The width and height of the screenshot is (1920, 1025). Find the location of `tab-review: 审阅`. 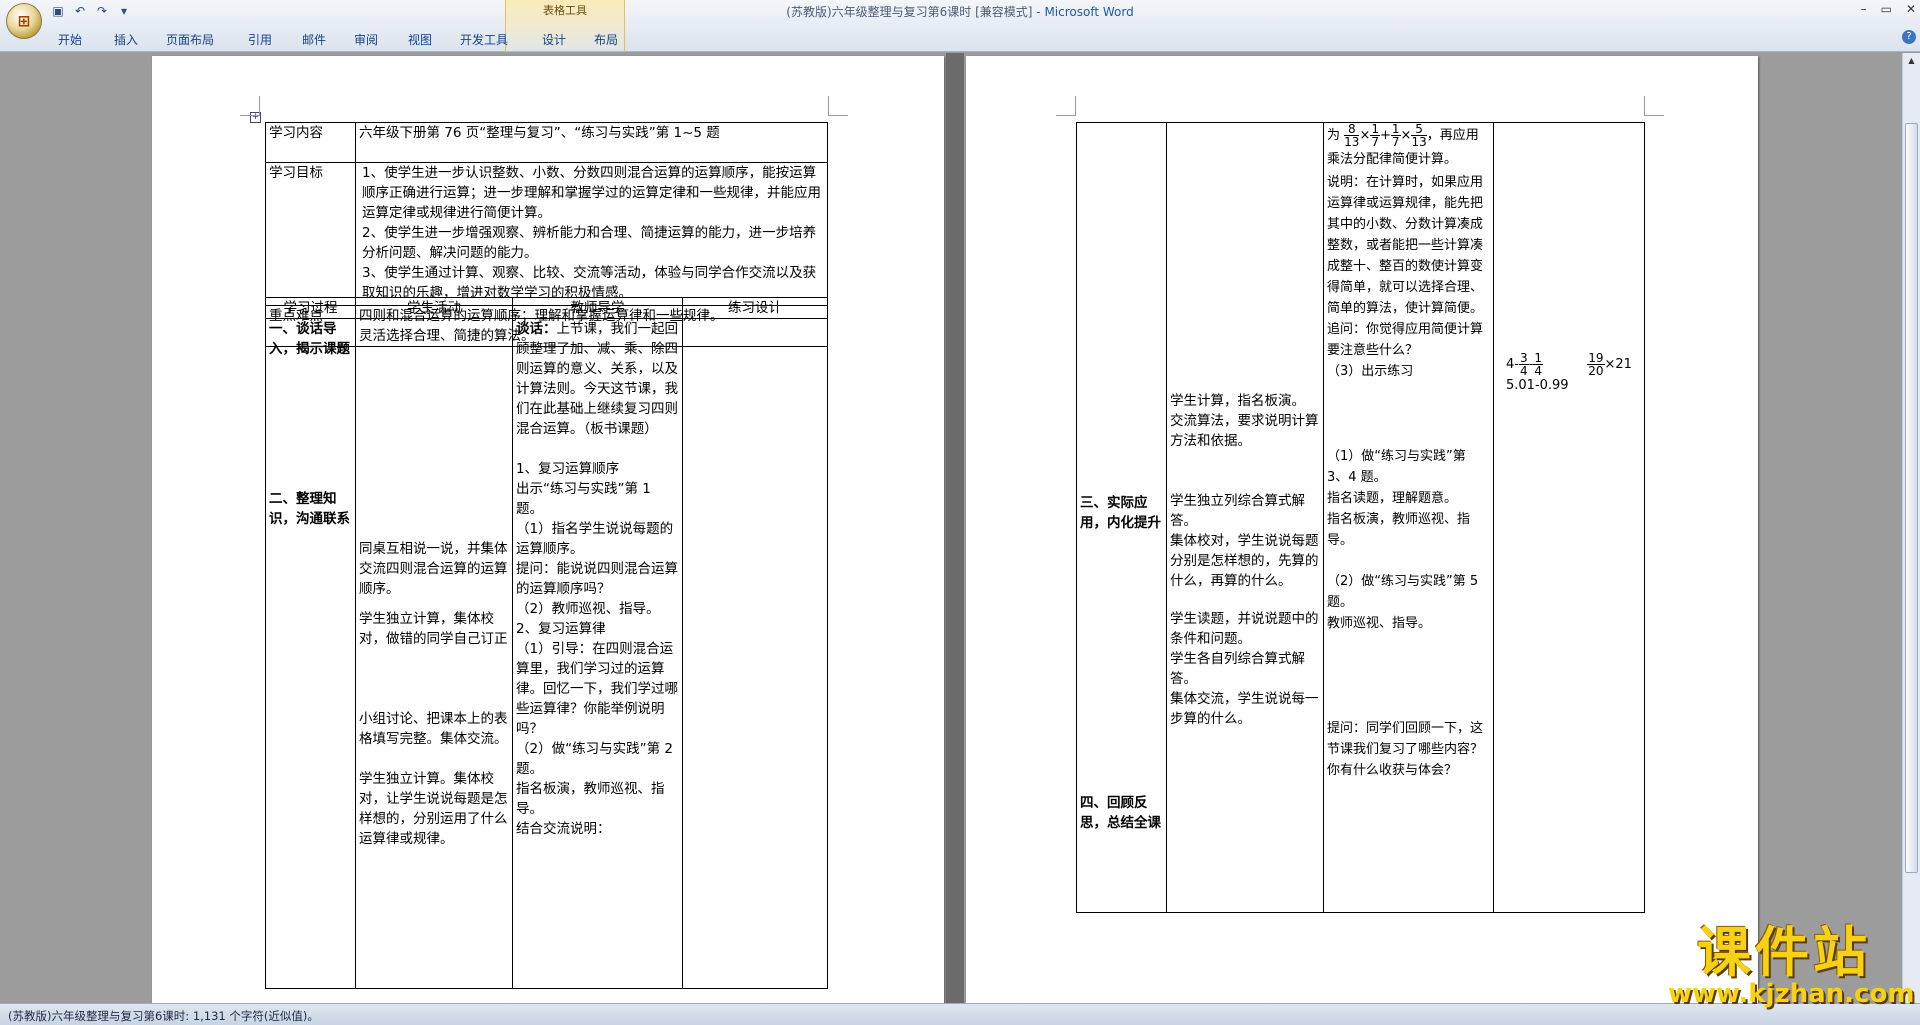

tab-review: 审阅 is located at coordinates (381, 39).